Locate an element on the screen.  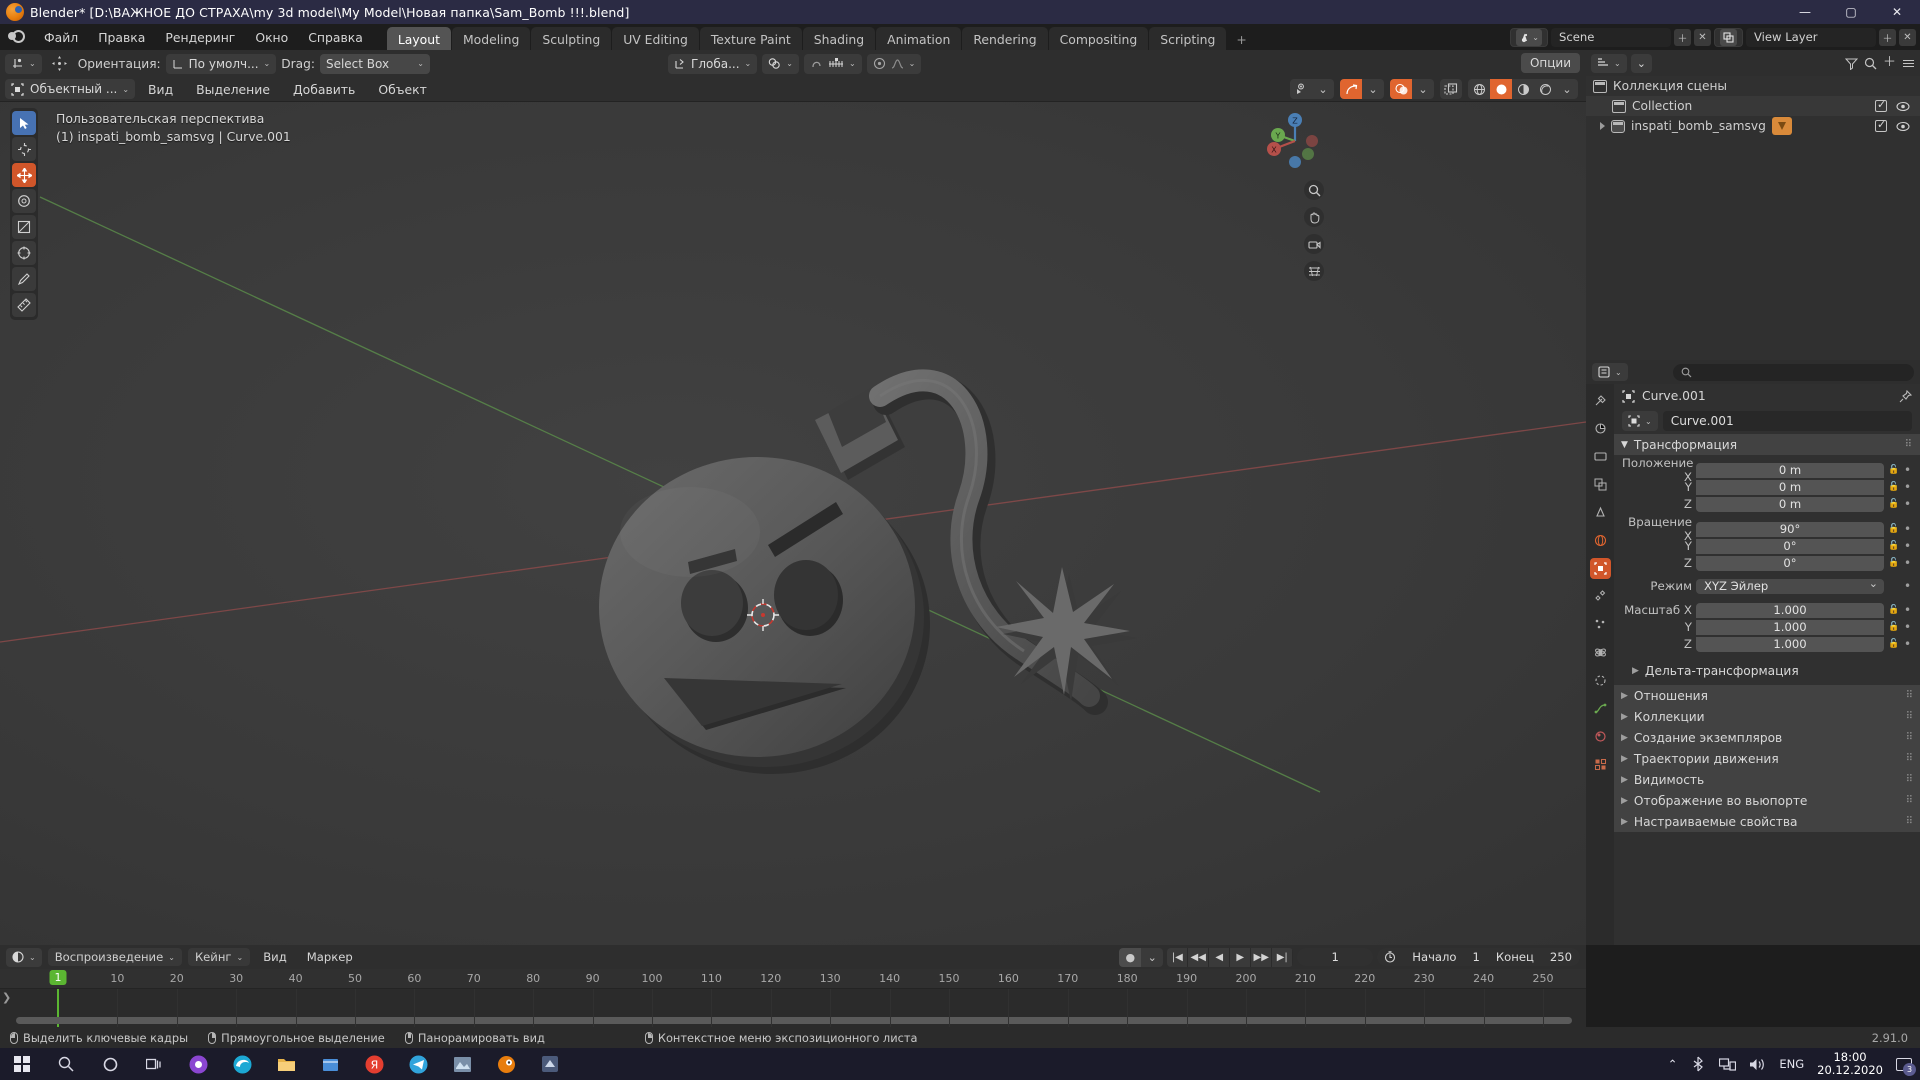
tab-scripting: Scripting is located at coordinates (1188, 39).